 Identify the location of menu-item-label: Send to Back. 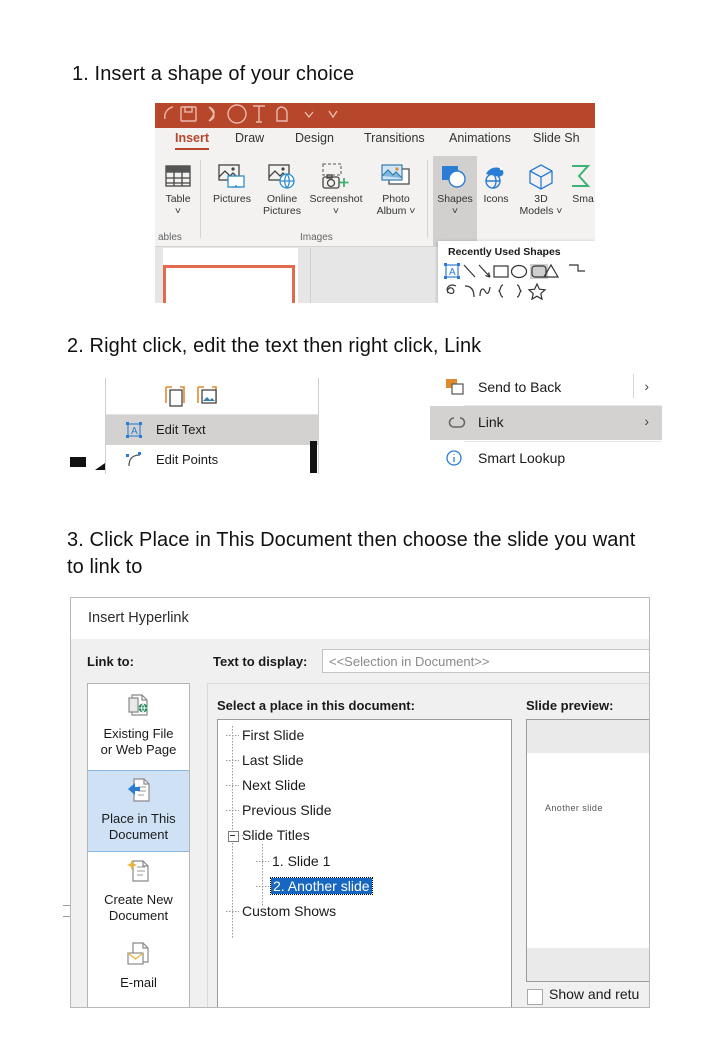
(520, 387).